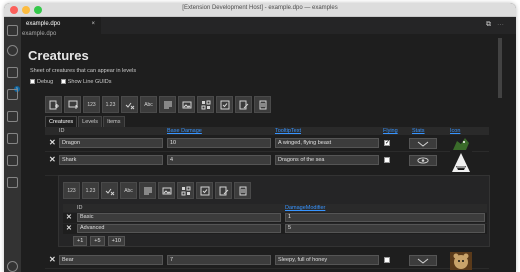 The width and height of the screenshot is (520, 272). Describe the element at coordinates (219, 160) in the screenshot. I see `base-damage-cell: 4` at that location.